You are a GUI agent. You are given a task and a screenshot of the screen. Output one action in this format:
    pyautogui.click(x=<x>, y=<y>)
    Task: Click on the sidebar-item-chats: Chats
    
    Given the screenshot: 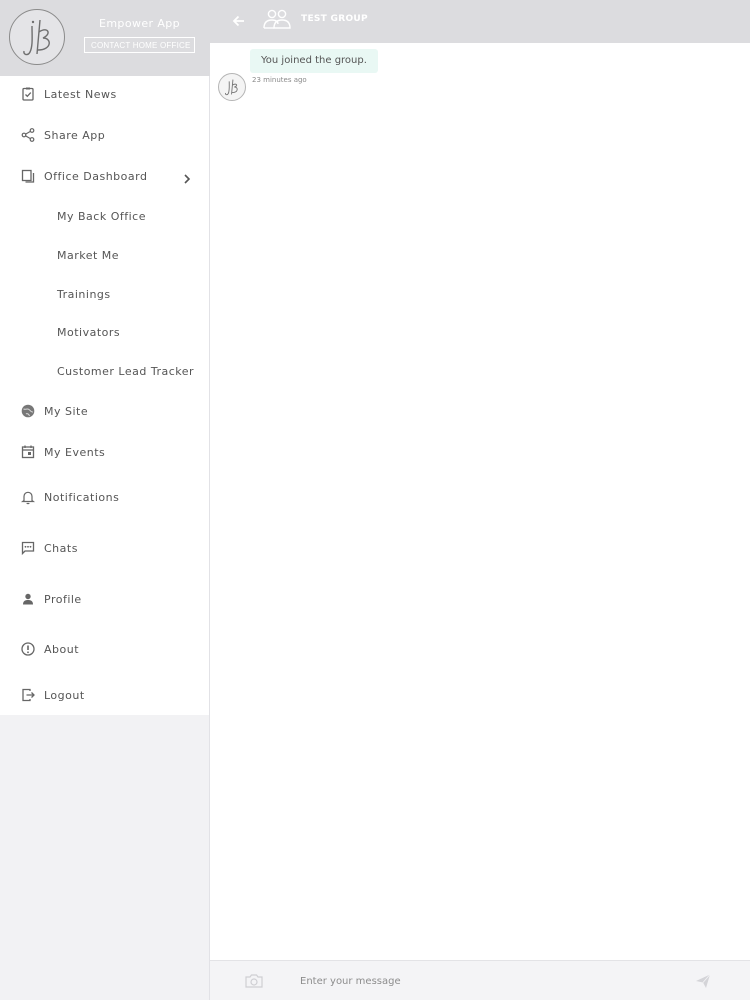 What is the action you would take?
    pyautogui.click(x=104, y=548)
    